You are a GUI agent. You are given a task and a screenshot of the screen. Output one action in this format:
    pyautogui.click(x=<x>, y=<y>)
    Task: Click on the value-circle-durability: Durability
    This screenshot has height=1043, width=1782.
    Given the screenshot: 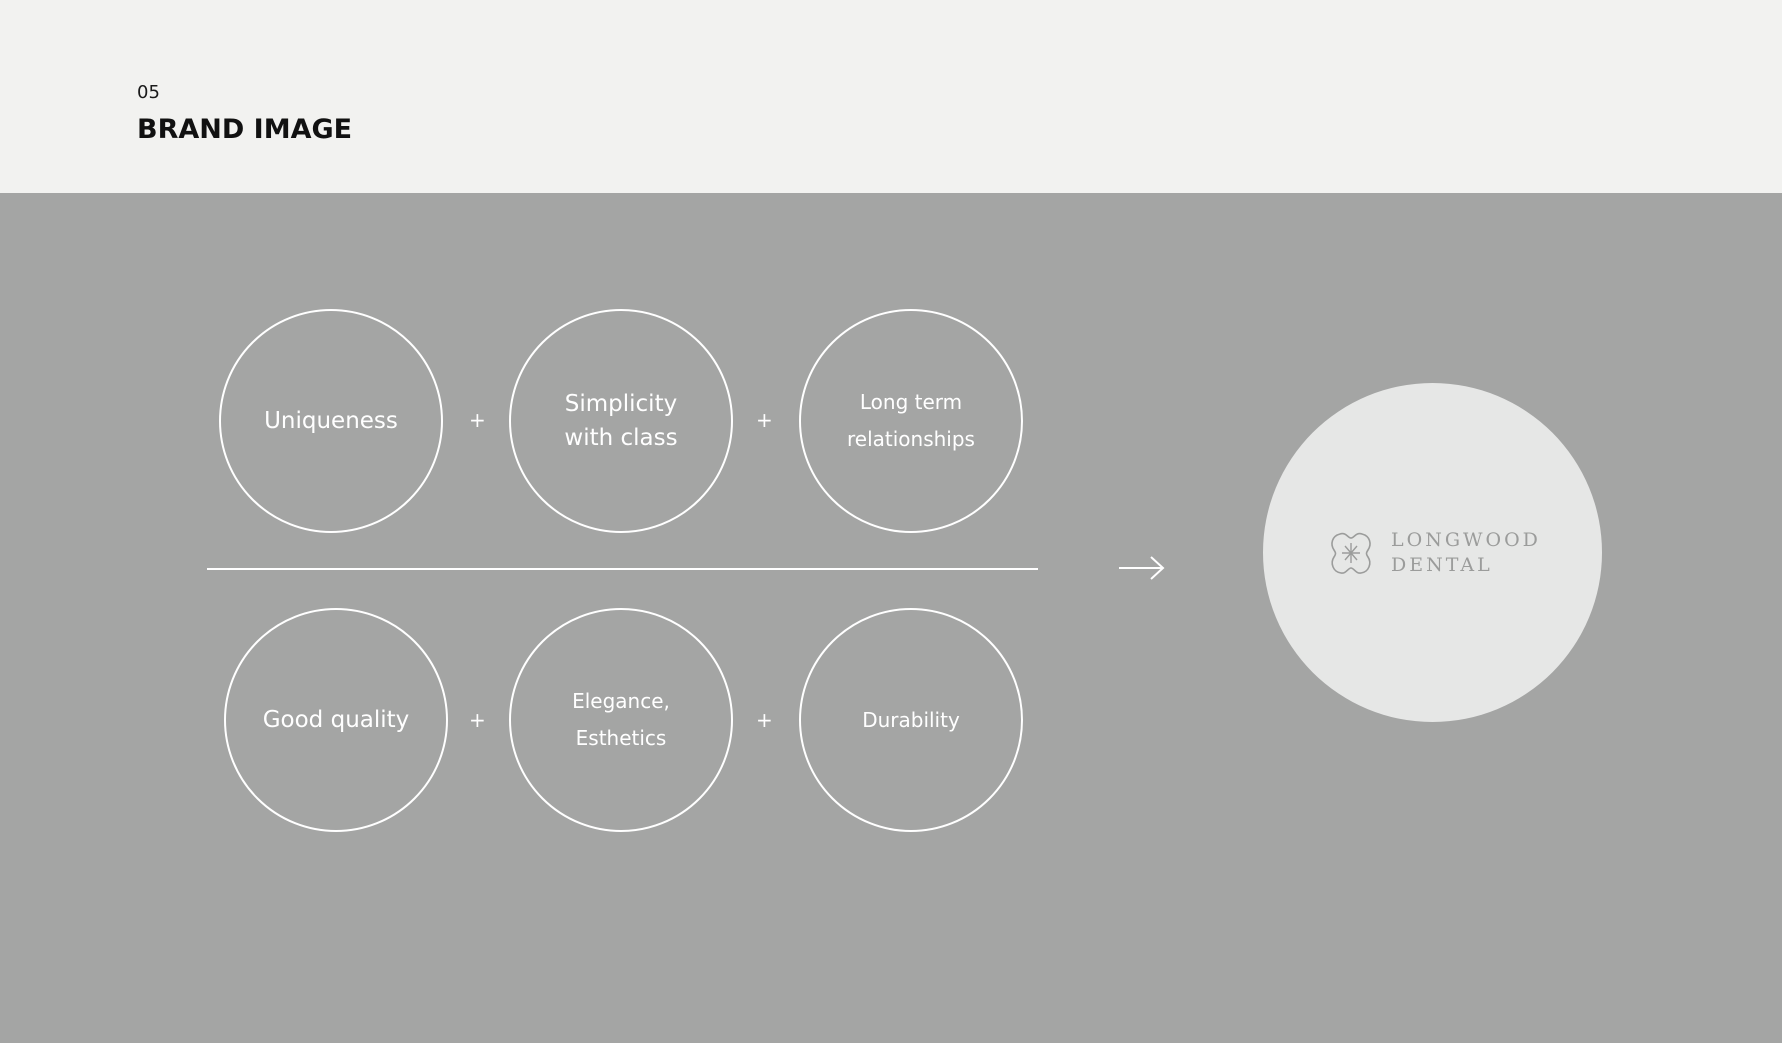 What is the action you would take?
    pyautogui.click(x=911, y=720)
    